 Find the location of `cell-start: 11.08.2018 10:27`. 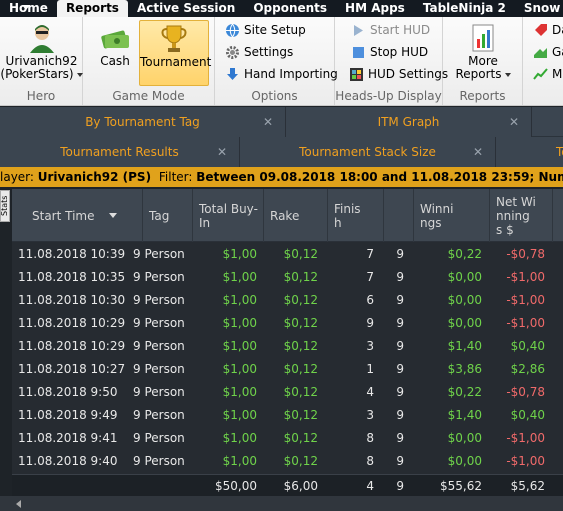

cell-start: 11.08.2018 10:27 is located at coordinates (72, 369).